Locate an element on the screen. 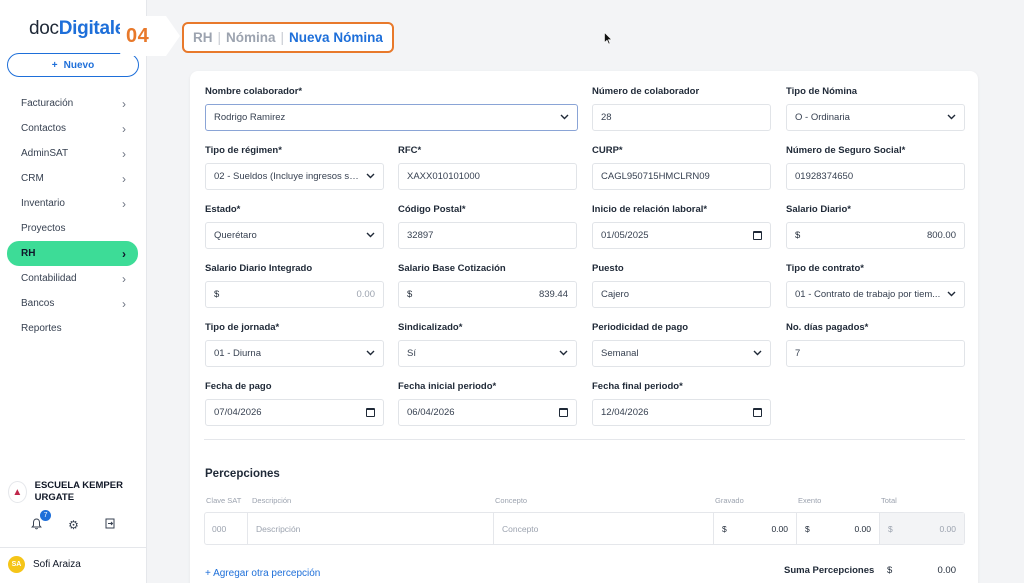  rfc-input: XAXX010101000 is located at coordinates (487, 176).